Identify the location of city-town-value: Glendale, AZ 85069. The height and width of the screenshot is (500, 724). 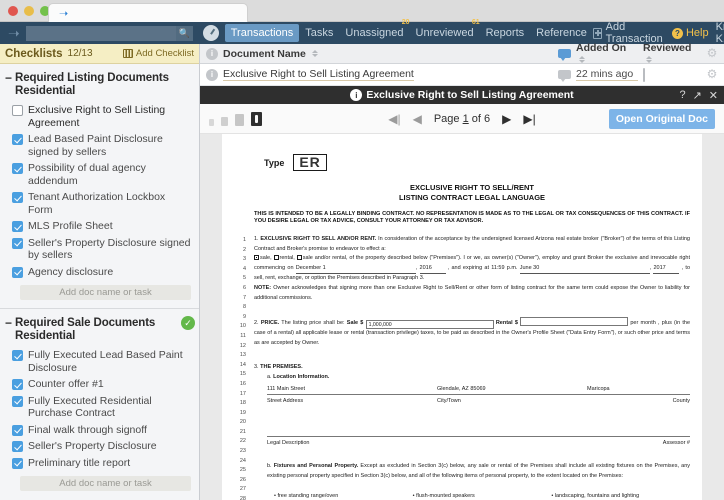
(512, 390).